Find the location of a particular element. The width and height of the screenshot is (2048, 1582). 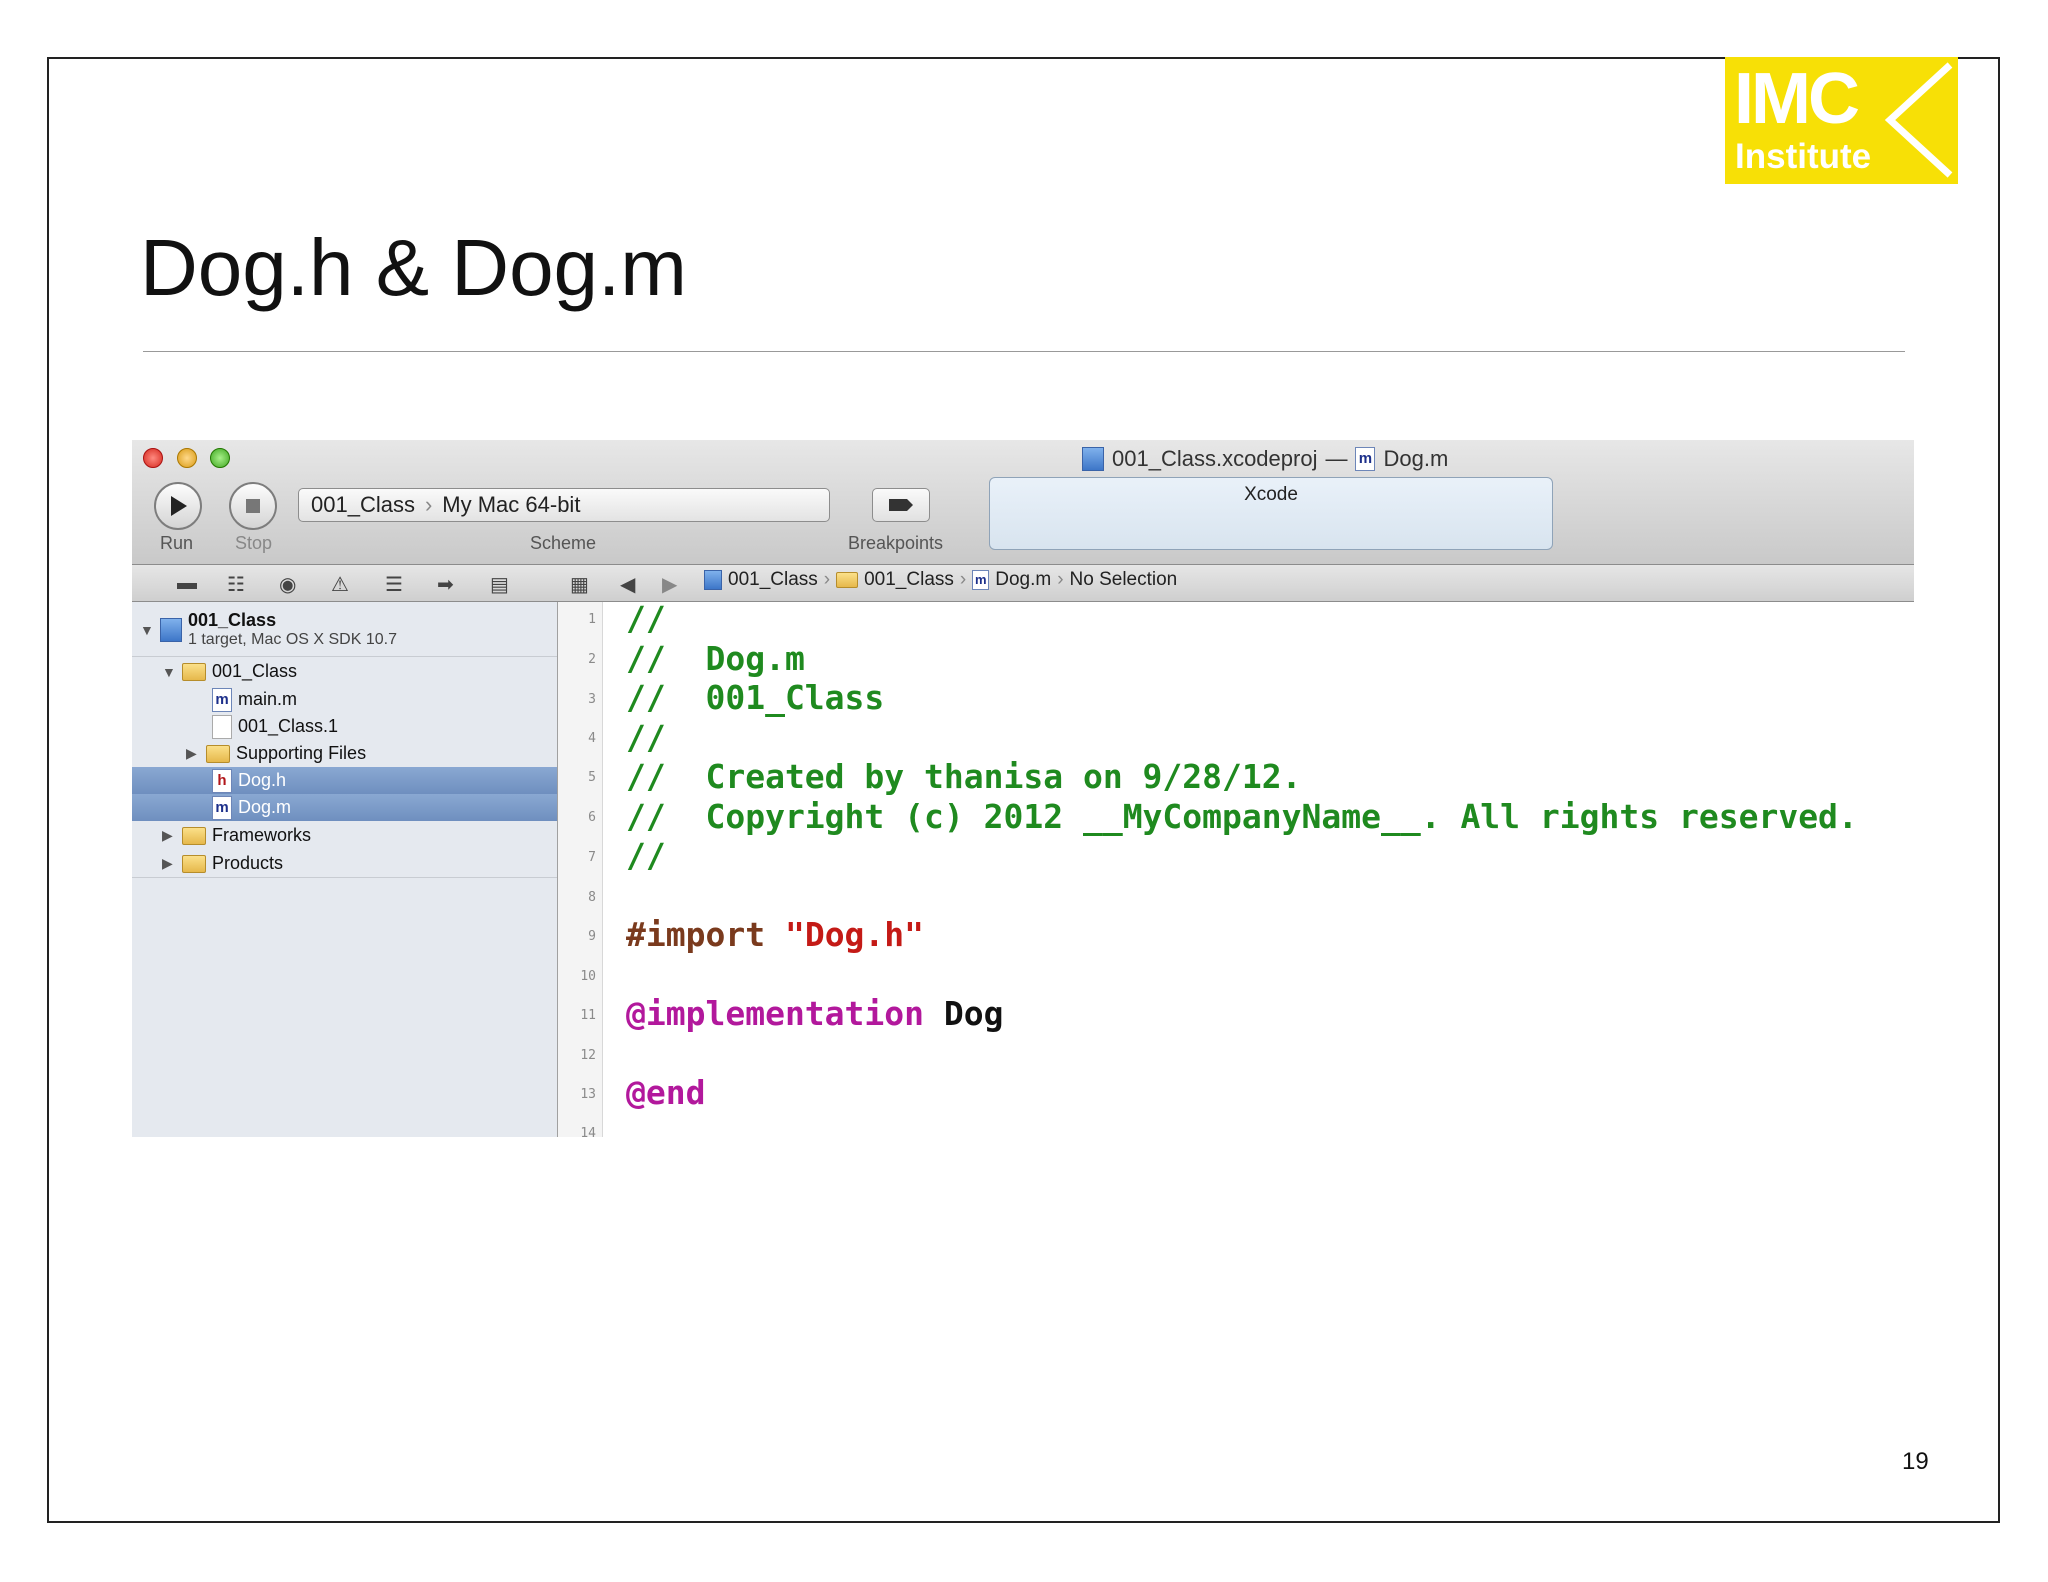

window-title-project: 001_Class.xcodeproj is located at coordinates (1215, 458).